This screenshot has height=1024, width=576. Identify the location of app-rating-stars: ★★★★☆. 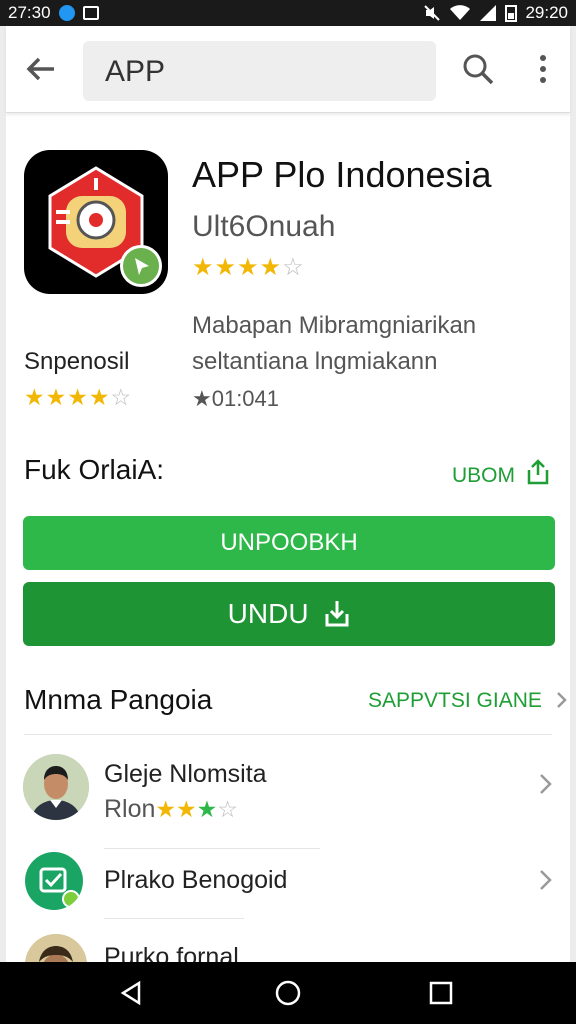
(248, 267).